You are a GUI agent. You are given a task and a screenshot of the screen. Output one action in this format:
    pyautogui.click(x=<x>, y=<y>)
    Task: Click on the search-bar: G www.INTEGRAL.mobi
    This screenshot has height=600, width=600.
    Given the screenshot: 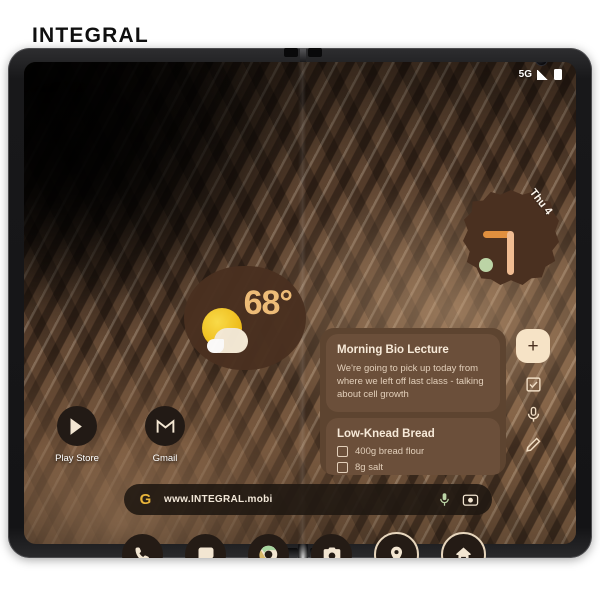 What is the action you would take?
    pyautogui.click(x=308, y=499)
    